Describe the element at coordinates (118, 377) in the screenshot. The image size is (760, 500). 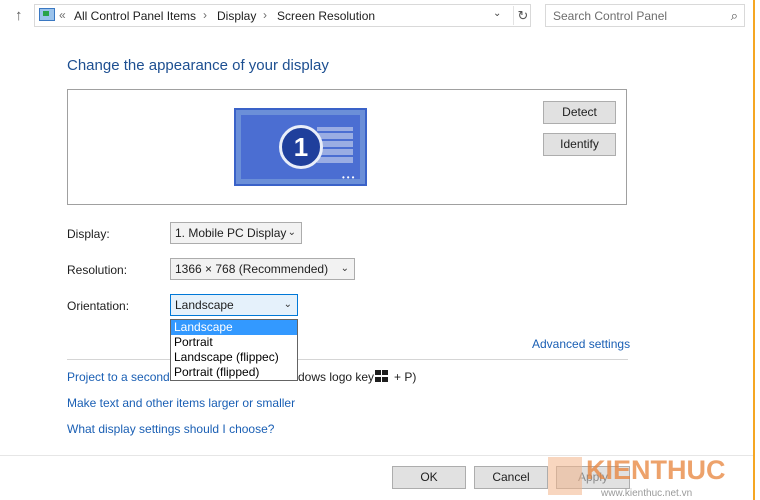
I see `project-link: Project to a second` at that location.